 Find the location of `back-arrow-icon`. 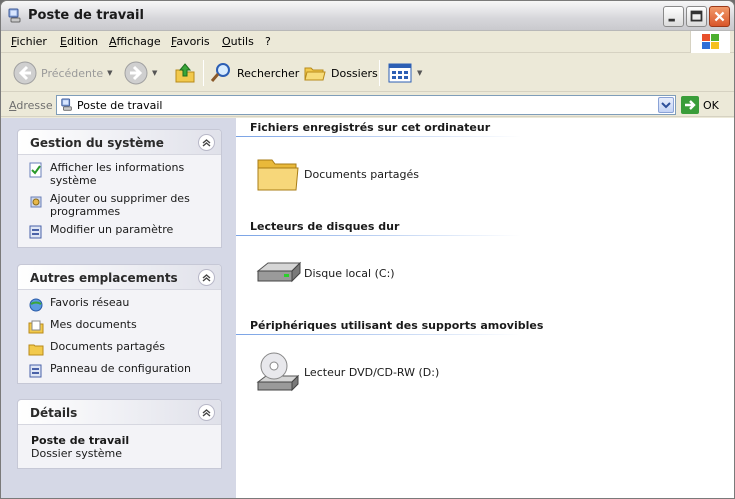

back-arrow-icon is located at coordinates (25, 73).